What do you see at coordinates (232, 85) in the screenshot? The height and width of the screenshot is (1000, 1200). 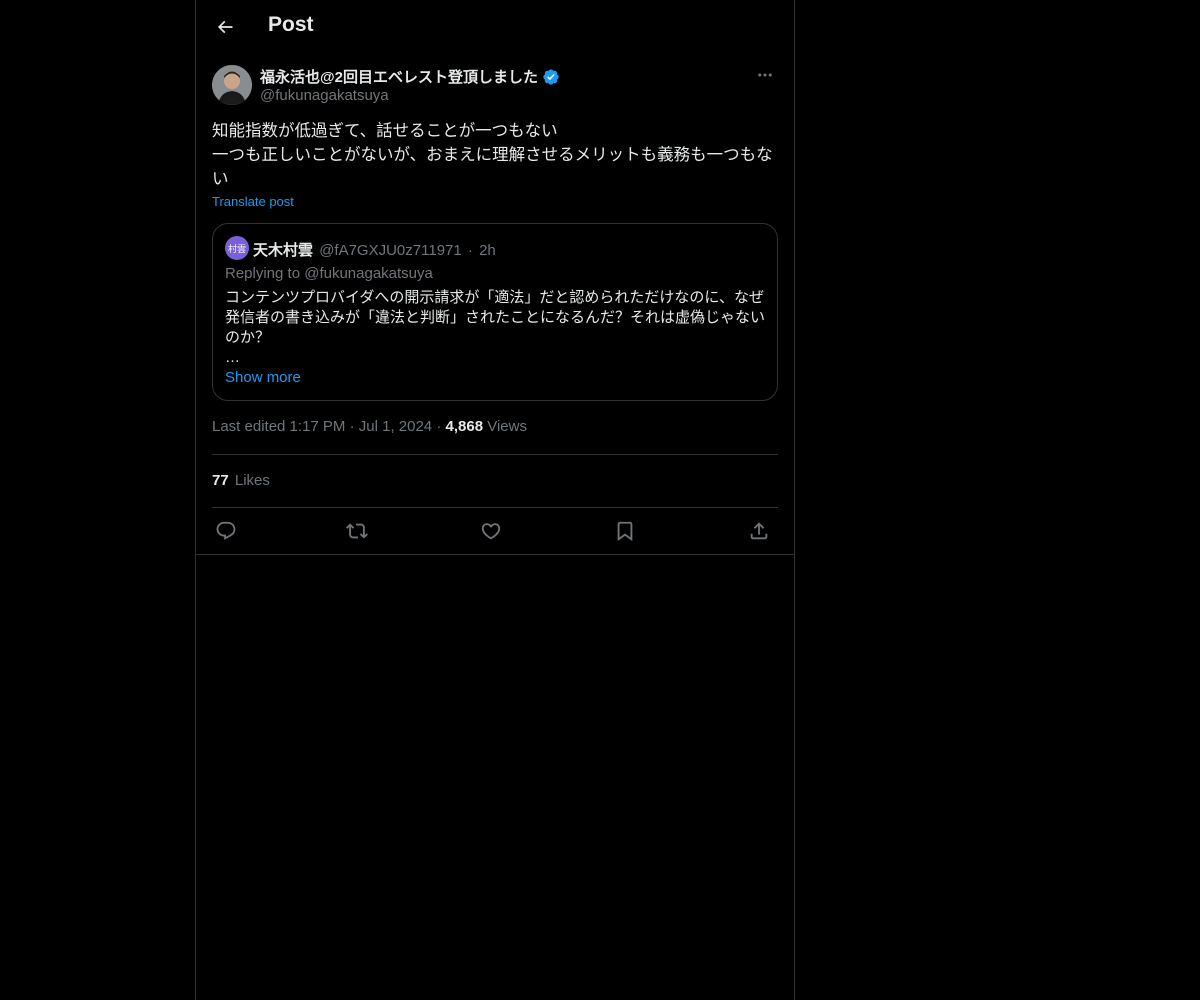 I see `author-avatar` at bounding box center [232, 85].